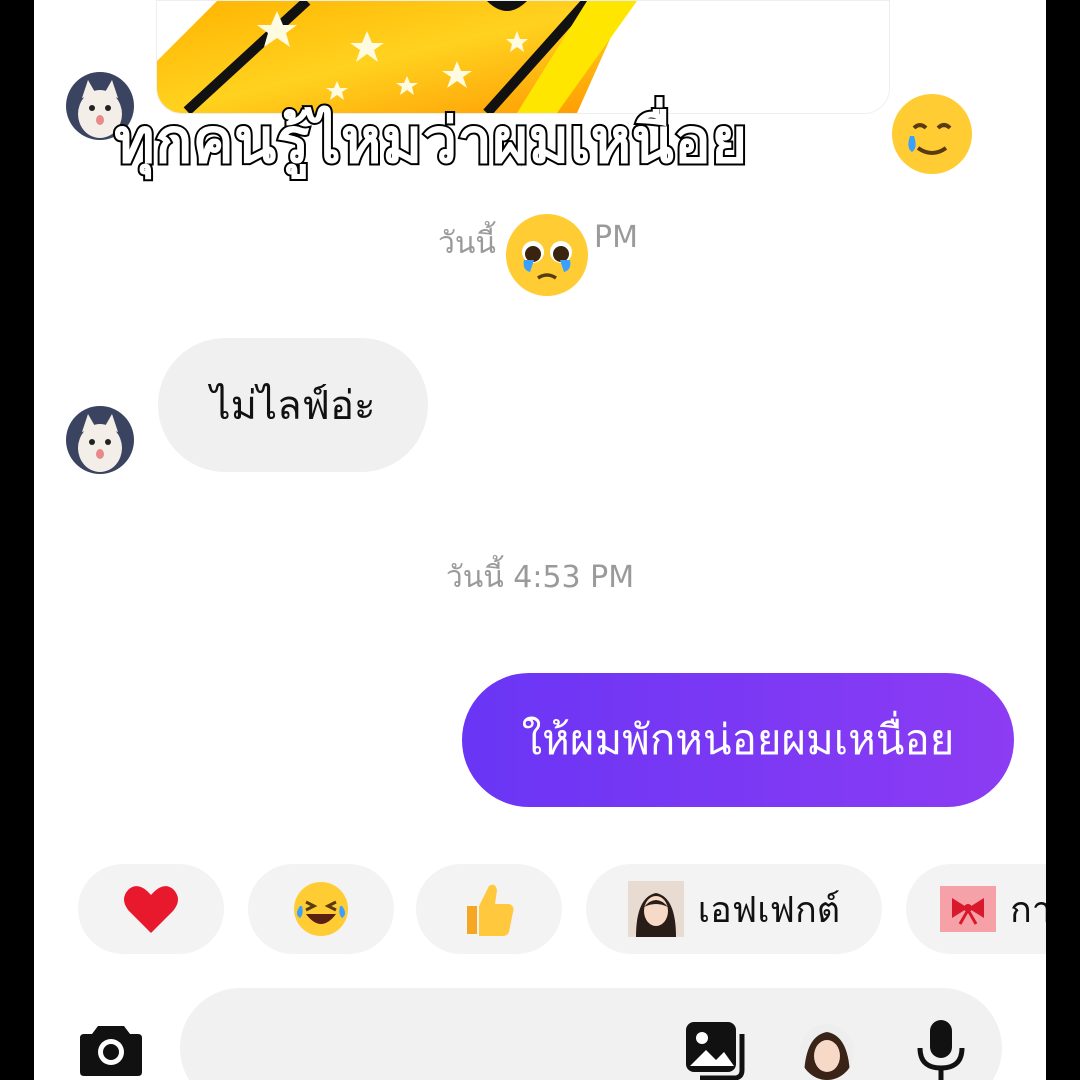  I want to click on gift-button: กา, so click(976, 909).